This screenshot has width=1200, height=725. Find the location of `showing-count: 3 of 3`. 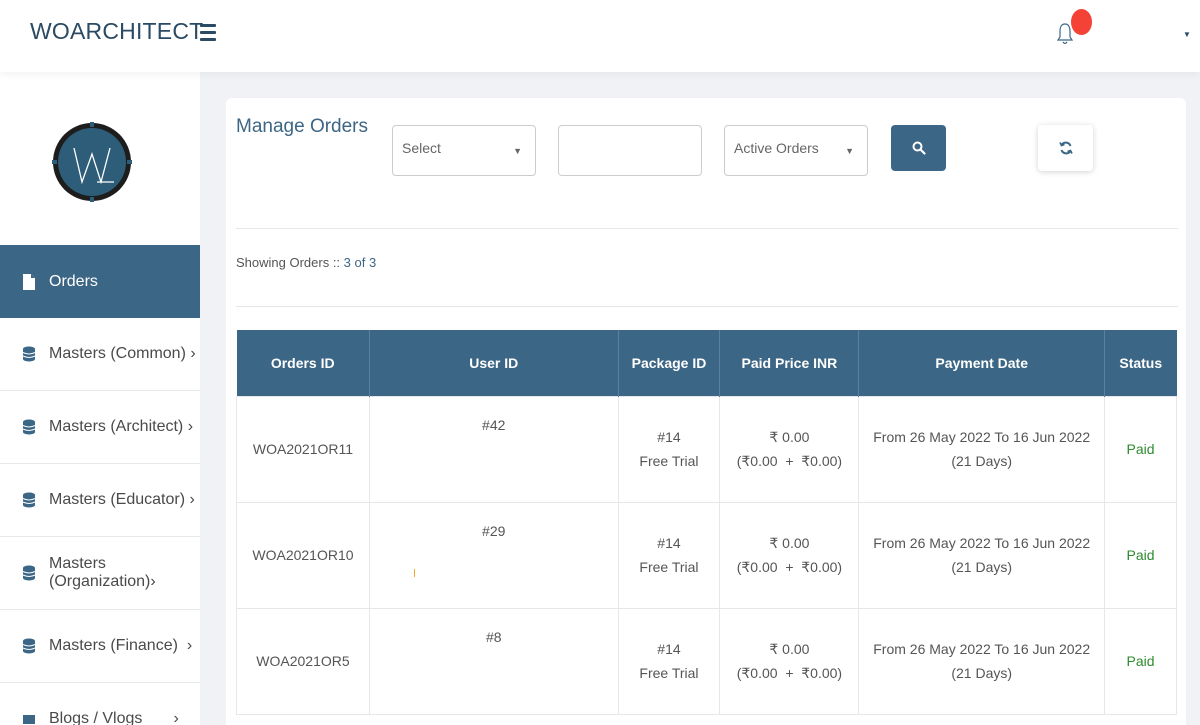

showing-count: 3 of 3 is located at coordinates (360, 262).